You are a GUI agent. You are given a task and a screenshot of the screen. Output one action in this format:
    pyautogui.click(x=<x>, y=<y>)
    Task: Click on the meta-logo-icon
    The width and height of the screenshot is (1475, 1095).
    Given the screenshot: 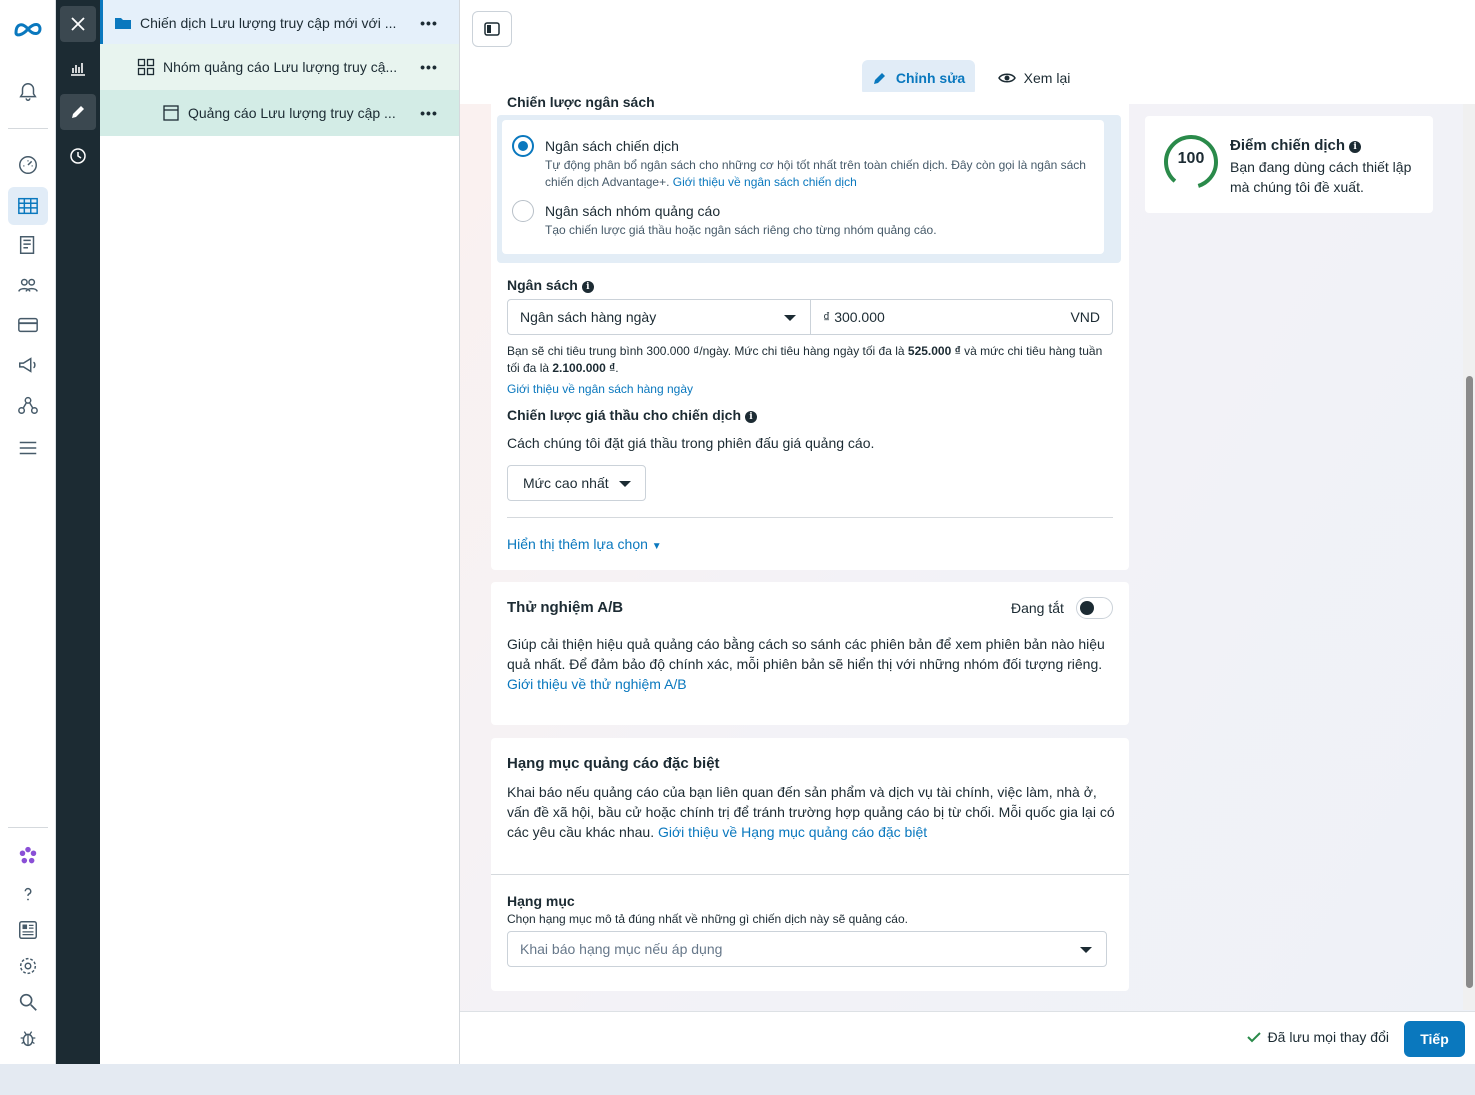 What is the action you would take?
    pyautogui.click(x=28, y=29)
    